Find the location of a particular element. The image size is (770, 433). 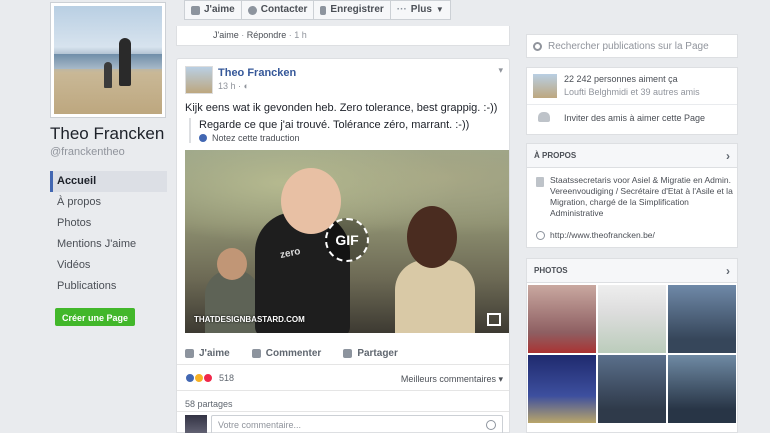

comment-age: · 1 h is located at coordinates (296, 35).